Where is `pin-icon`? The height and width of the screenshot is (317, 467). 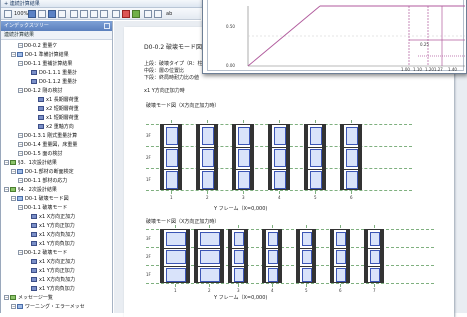
pin-icon is located at coordinates (107, 26).